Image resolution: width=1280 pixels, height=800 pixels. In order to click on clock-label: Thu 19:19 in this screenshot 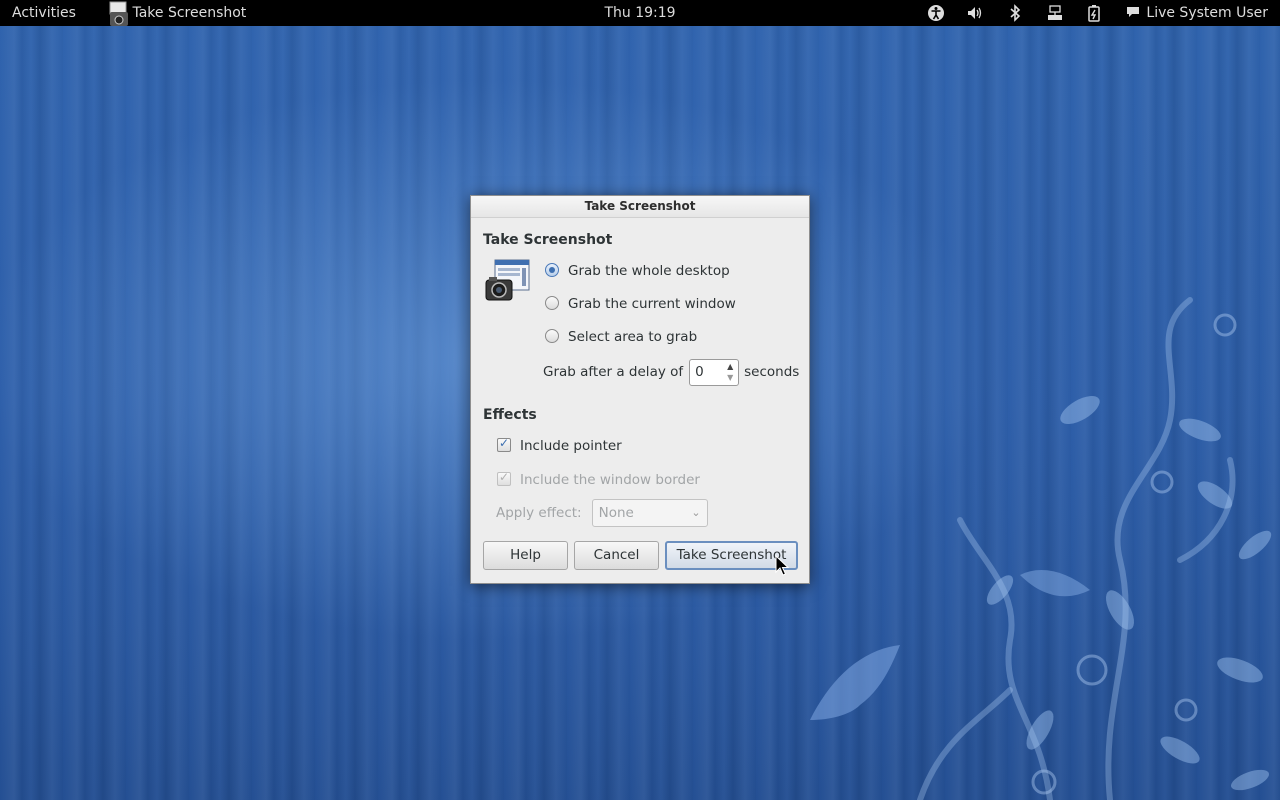, I will do `click(639, 13)`.